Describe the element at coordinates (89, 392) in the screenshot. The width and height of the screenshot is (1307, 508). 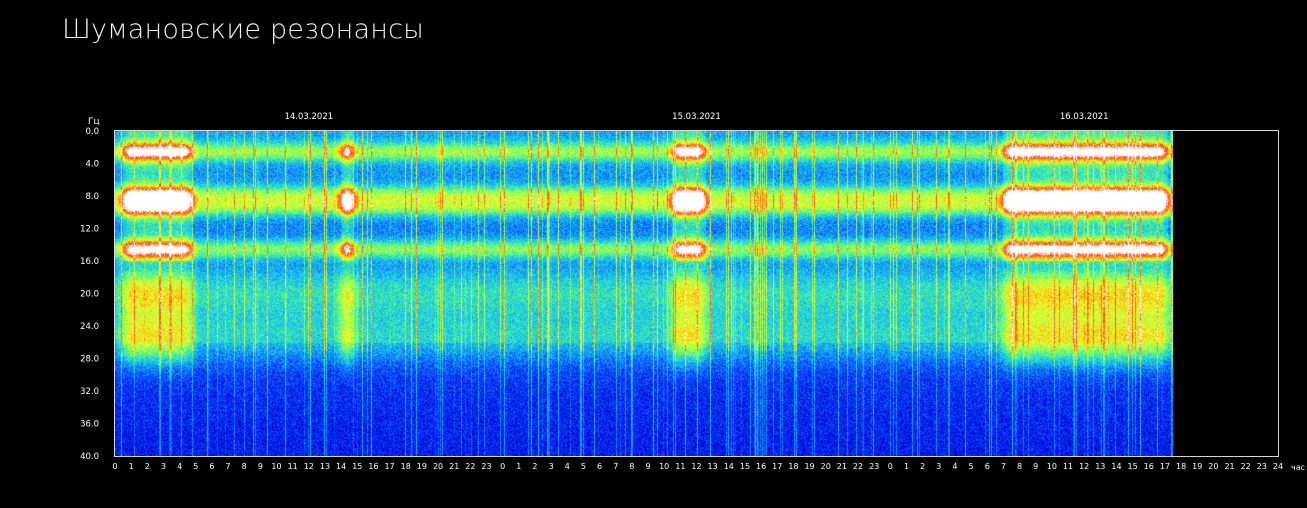
I see `y-tick-label: 32.0` at that location.